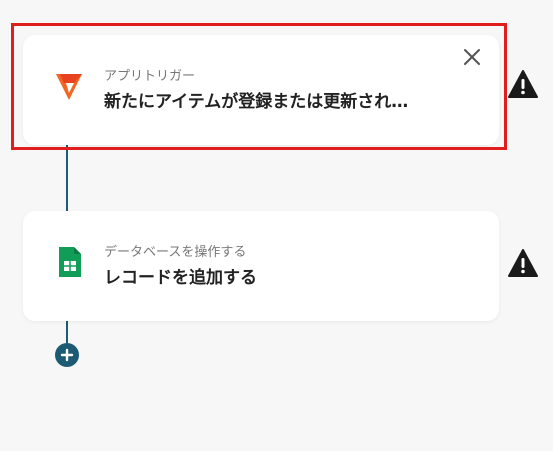 The width and height of the screenshot is (553, 451). I want to click on add-step-icon, so click(67, 355).